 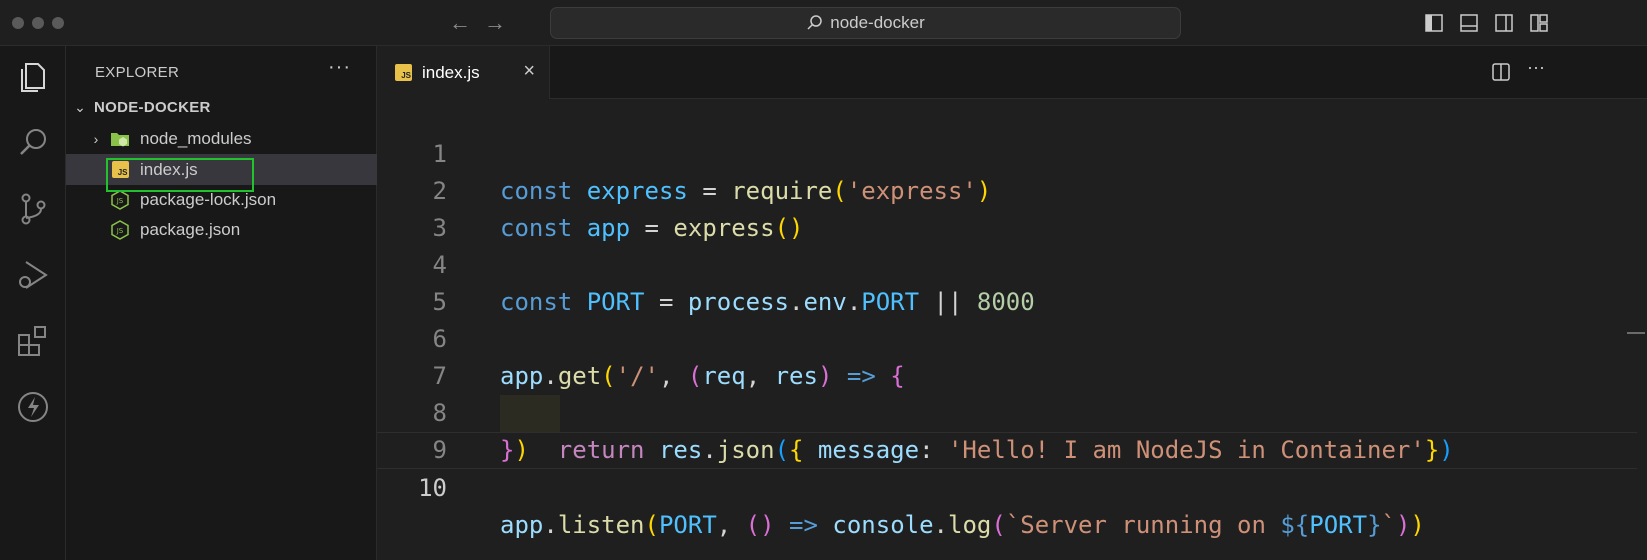 What do you see at coordinates (196, 138) in the screenshot?
I see `tree-item-label: node_modules` at bounding box center [196, 138].